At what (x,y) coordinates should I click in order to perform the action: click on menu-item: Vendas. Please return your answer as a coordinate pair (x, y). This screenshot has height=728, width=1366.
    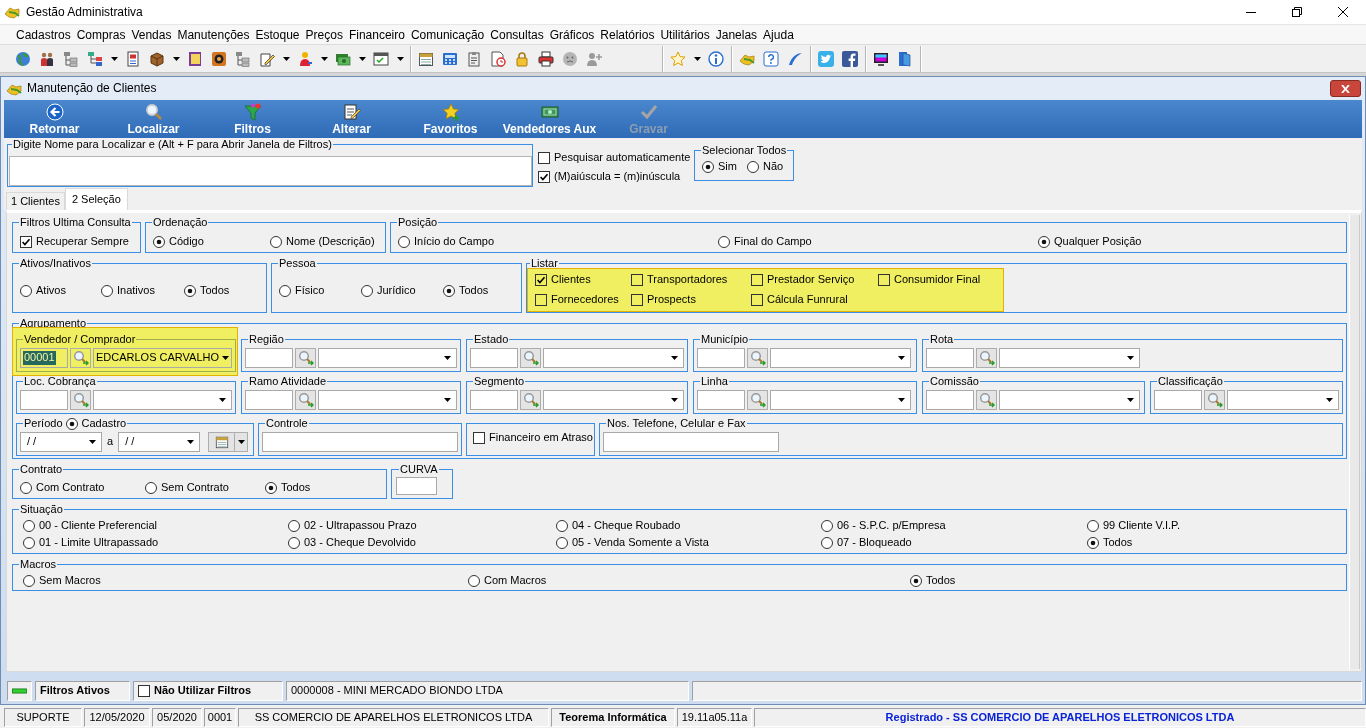
    Looking at the image, I should click on (151, 34).